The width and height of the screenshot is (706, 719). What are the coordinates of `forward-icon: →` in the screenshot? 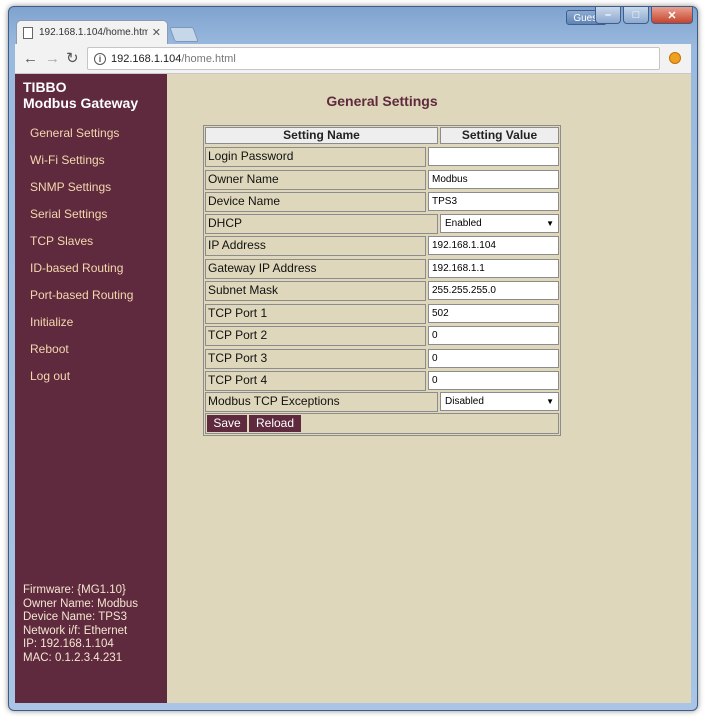 It's located at (52, 59).